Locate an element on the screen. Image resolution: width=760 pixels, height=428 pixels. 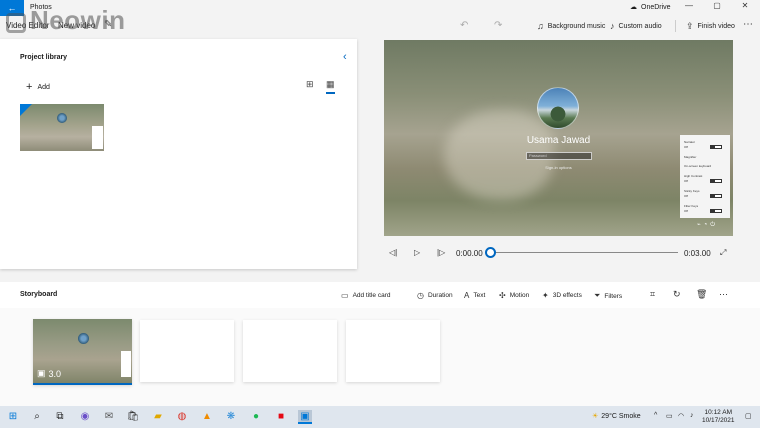
storyboard-clip: ▣ 3.0 is located at coordinates (82, 352).